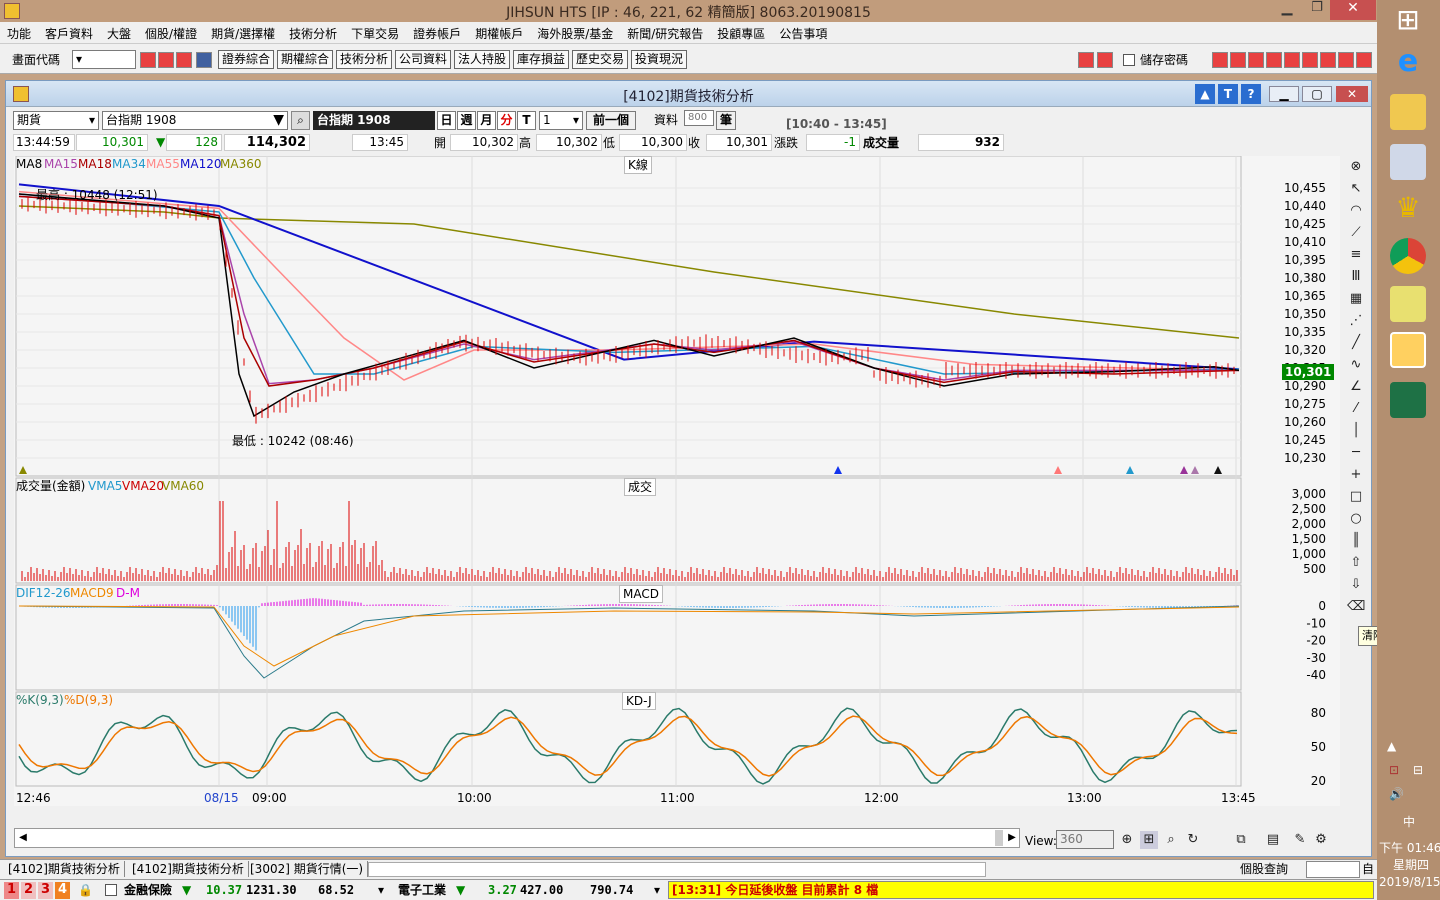 The height and width of the screenshot is (900, 1440). I want to click on volume-icon: 🔊, so click(1396, 794).